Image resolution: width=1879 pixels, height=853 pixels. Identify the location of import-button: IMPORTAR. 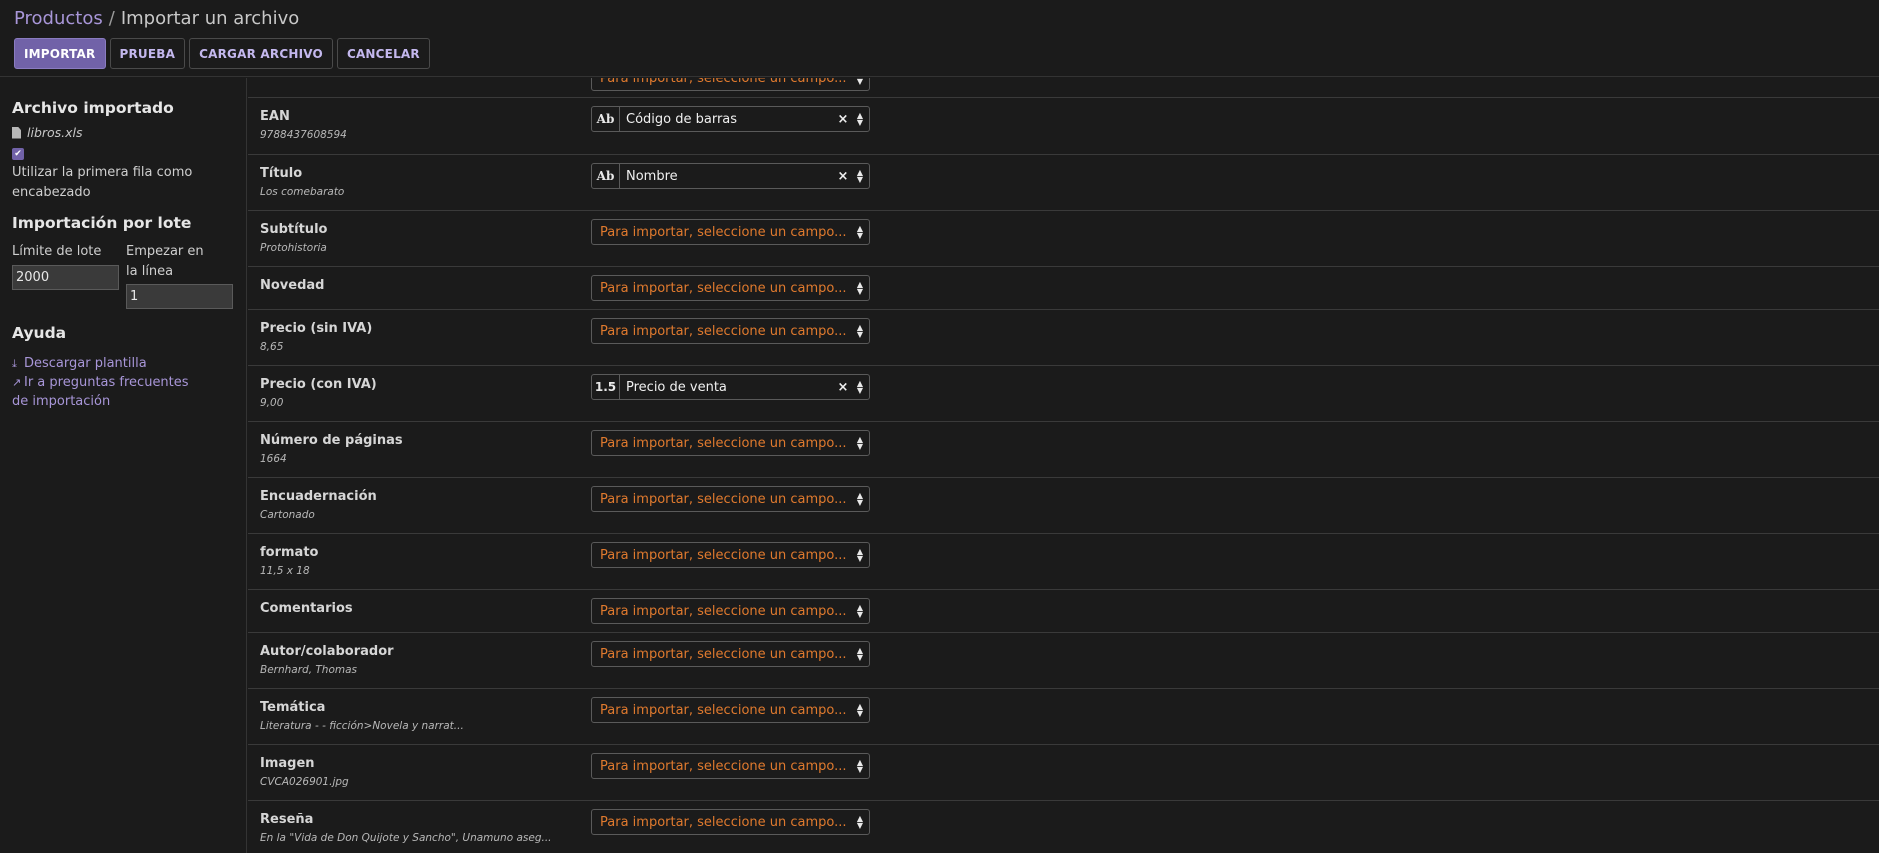
(60, 53).